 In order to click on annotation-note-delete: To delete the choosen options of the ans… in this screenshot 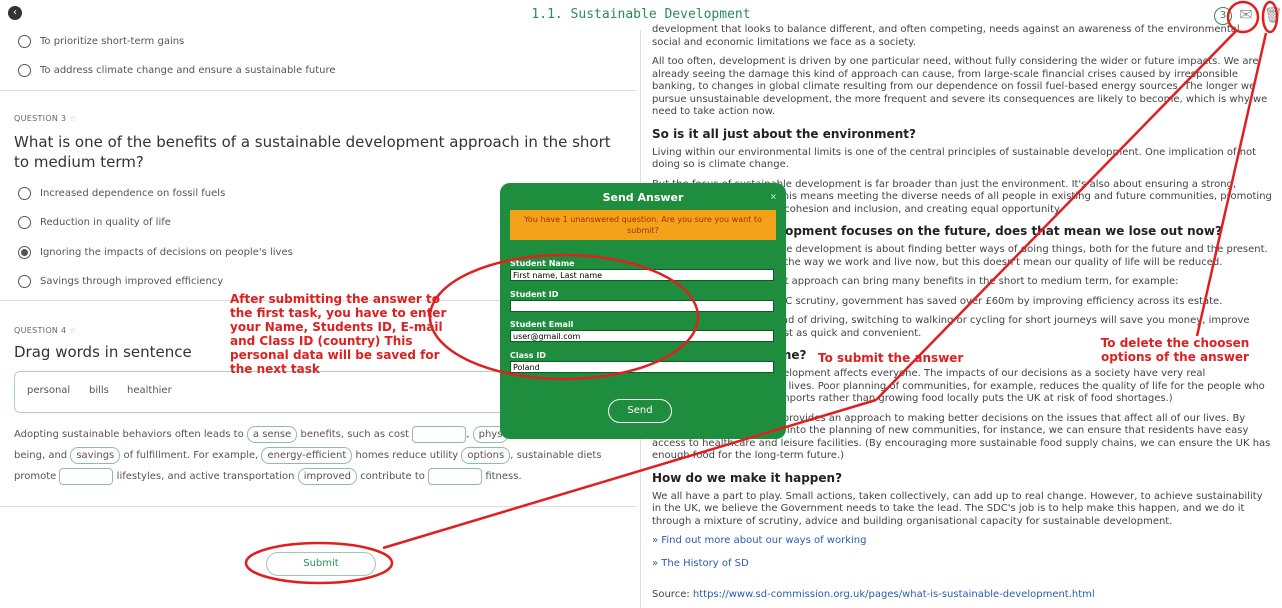, I will do `click(1175, 350)`.